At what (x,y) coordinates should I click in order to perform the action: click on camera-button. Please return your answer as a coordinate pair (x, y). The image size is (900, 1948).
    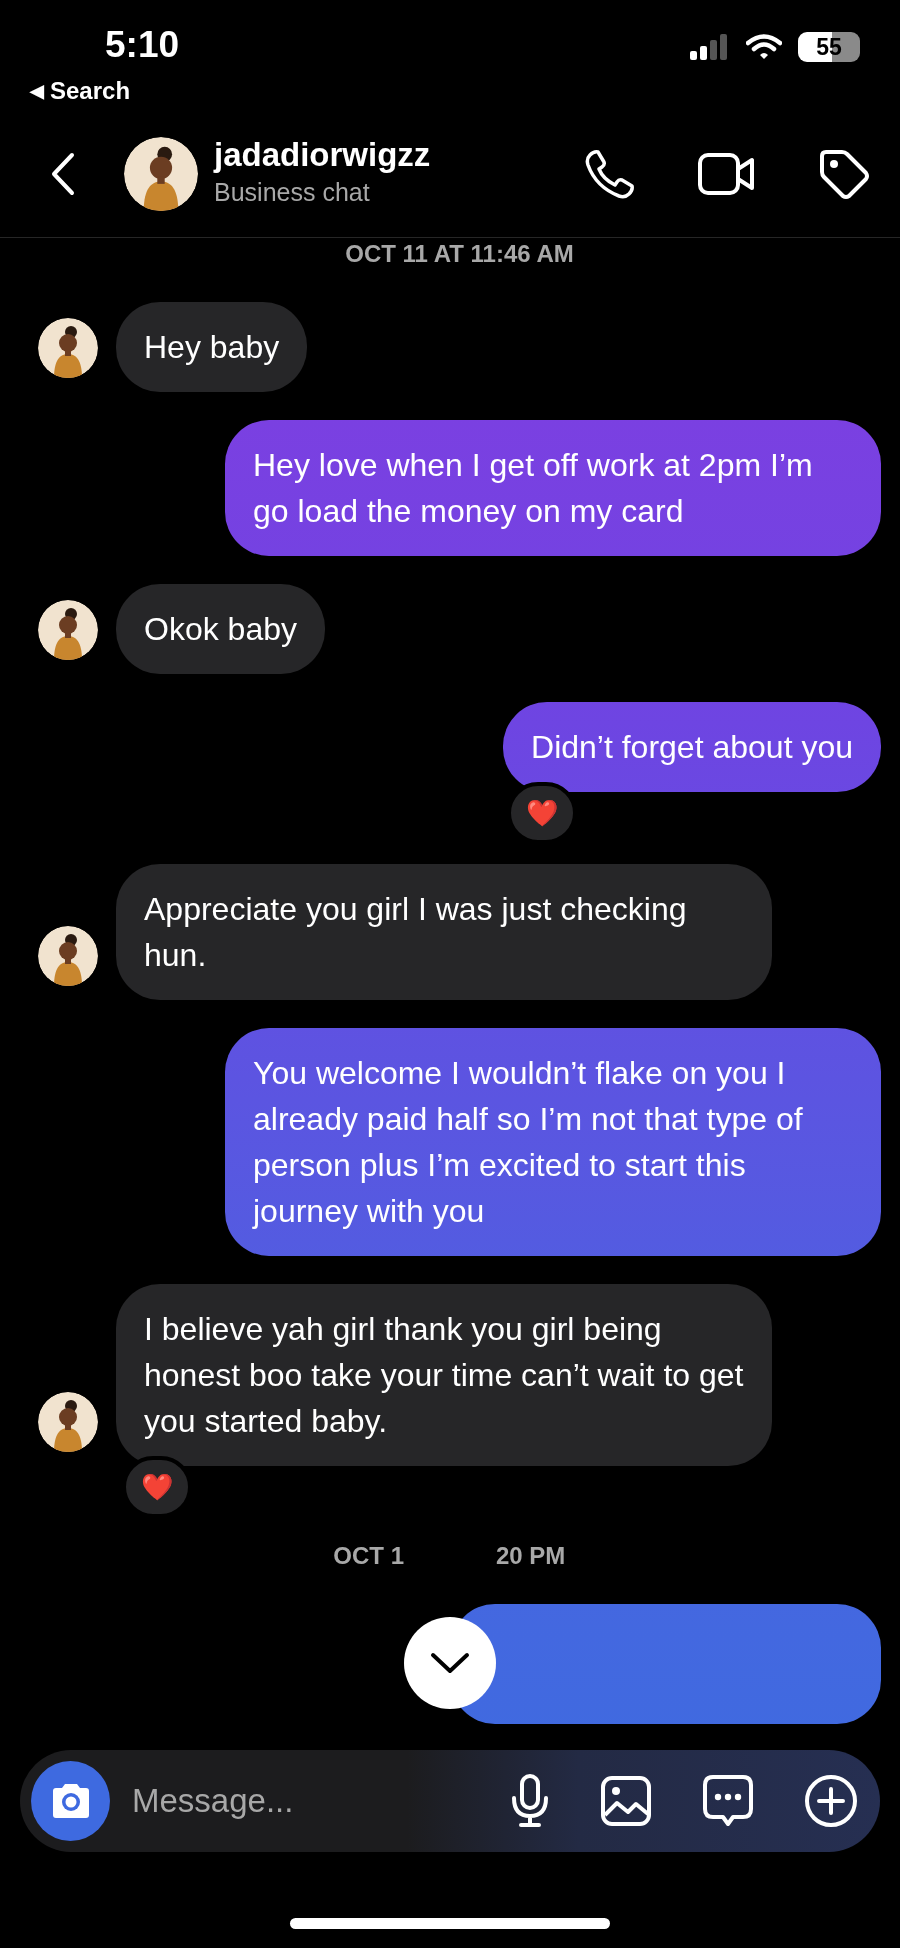
    Looking at the image, I should click on (70, 1801).